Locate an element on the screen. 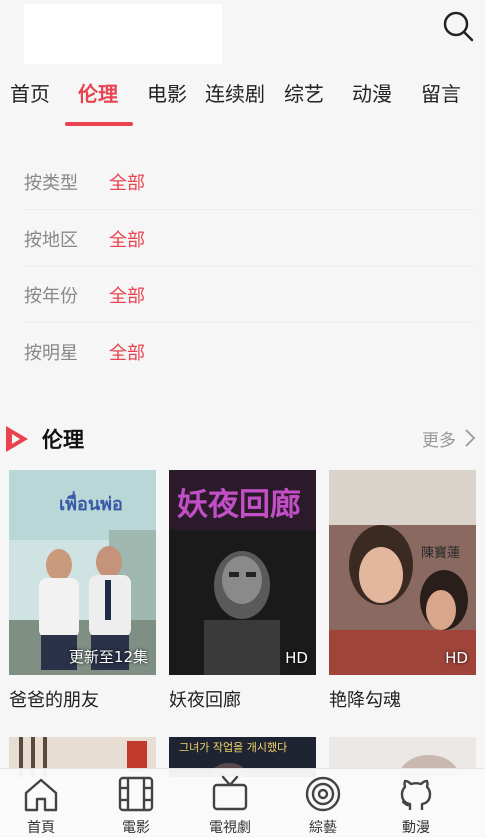 The width and height of the screenshot is (485, 837). poster-image: 陳寶蓮 HD is located at coordinates (402, 572).